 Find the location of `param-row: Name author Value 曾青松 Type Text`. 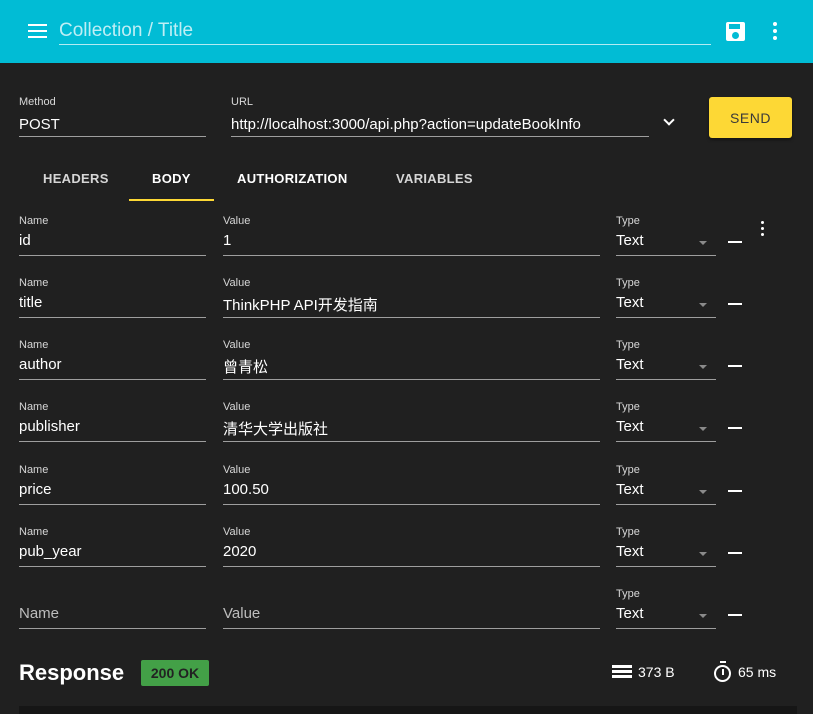

param-row: Name author Value 曾青松 Type Text is located at coordinates (406, 370).